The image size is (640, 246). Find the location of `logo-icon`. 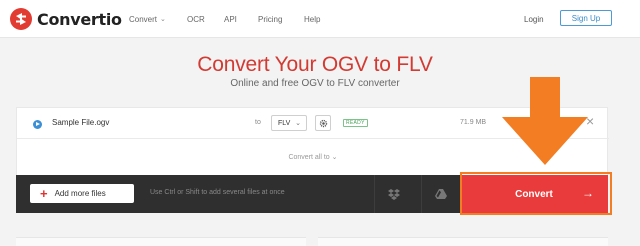

logo-icon is located at coordinates (21, 19).